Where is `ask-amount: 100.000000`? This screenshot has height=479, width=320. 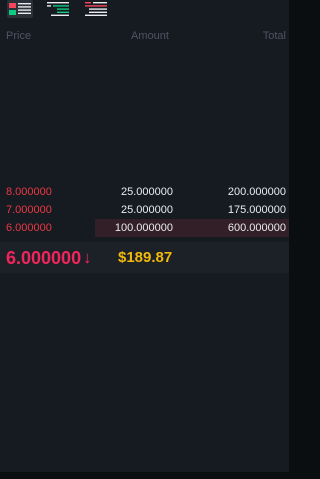 ask-amount: 100.000000 is located at coordinates (143, 228).